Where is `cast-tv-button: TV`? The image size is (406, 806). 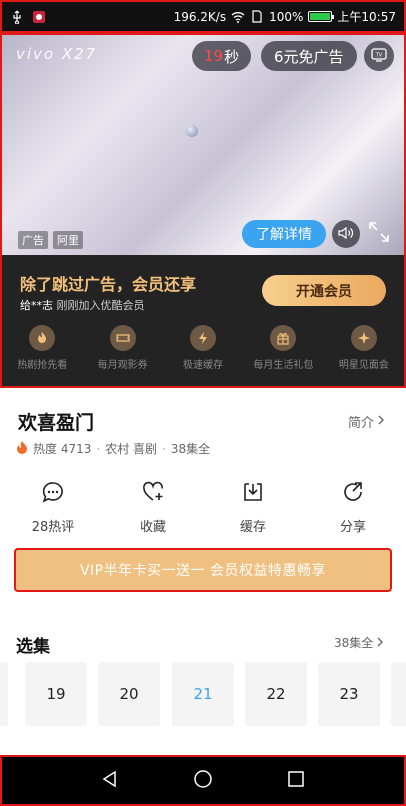
cast-tv-button: TV is located at coordinates (379, 56).